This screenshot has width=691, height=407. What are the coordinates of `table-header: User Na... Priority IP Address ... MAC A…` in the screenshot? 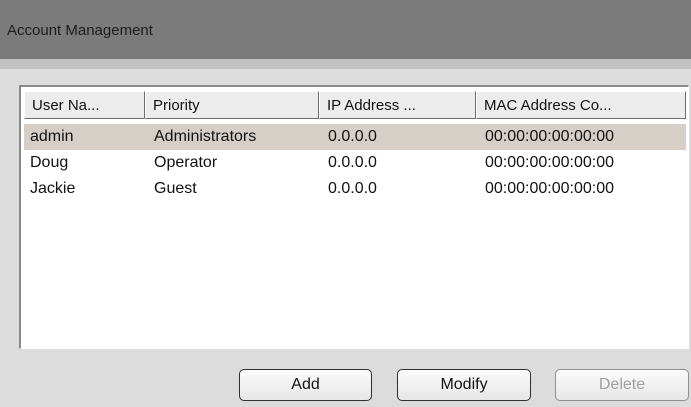 It's located at (356, 106).